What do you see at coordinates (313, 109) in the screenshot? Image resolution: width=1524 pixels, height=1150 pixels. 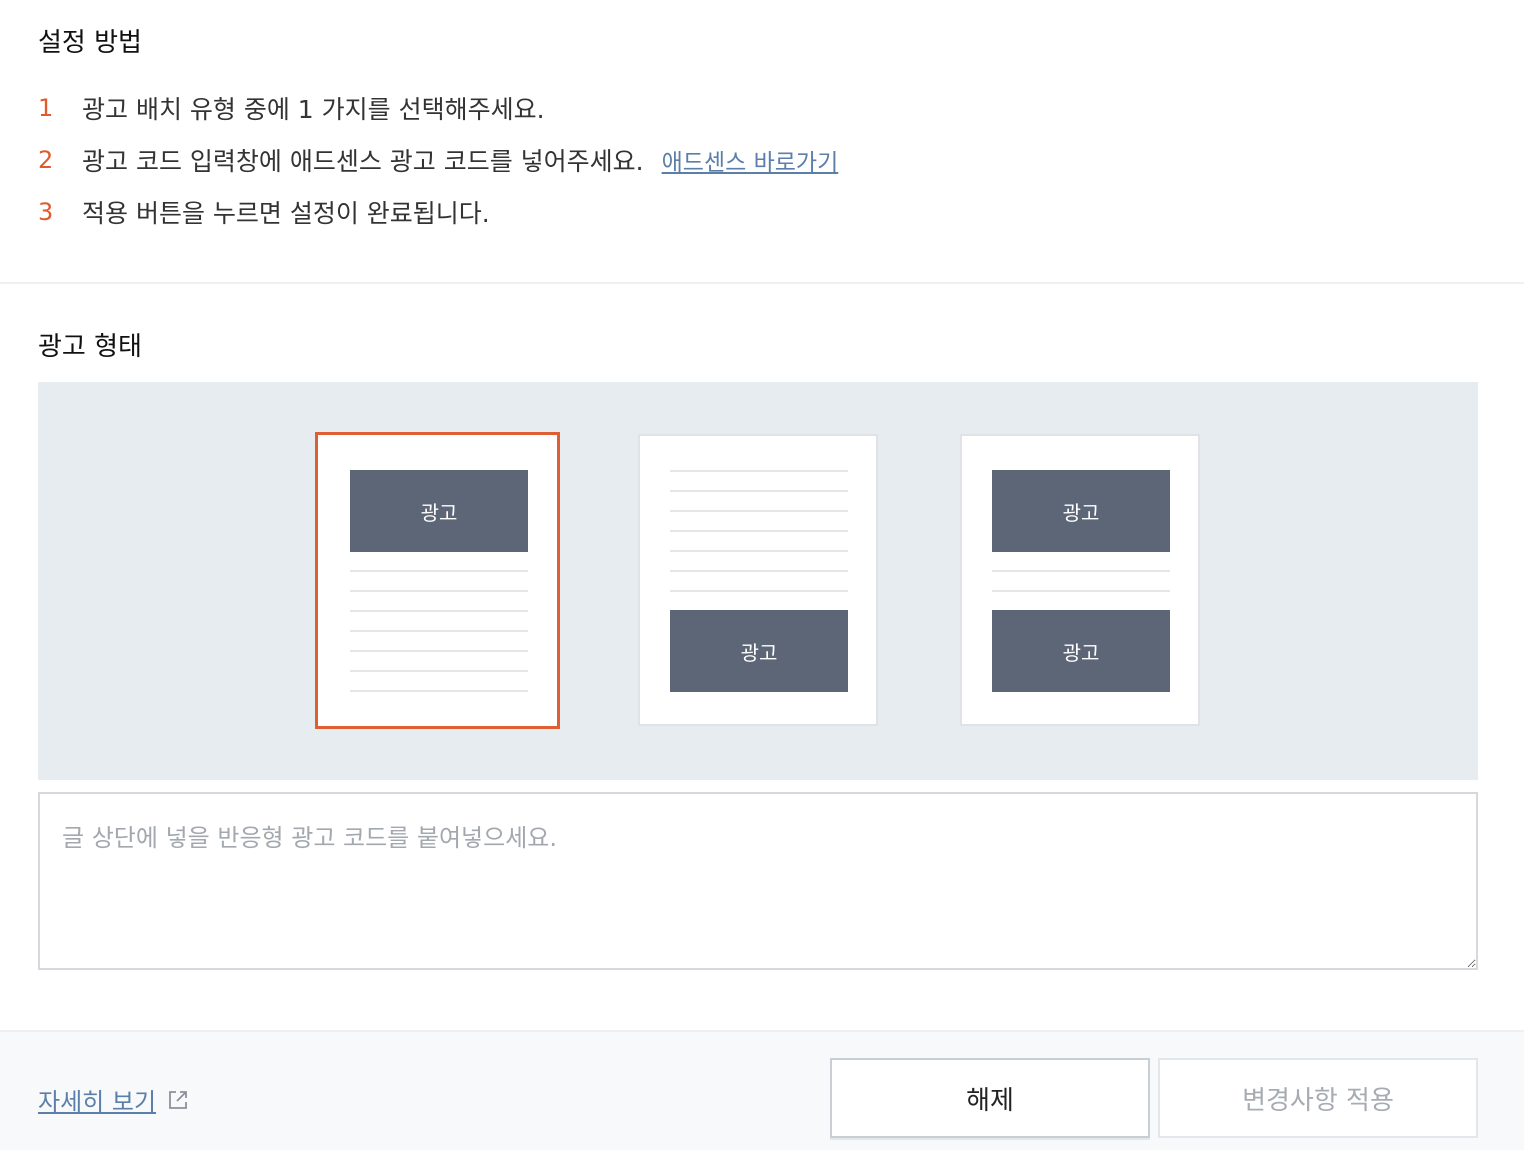 I see `step-text: 광고 배치 유형 중에 1 가지를 선택해주세요.` at bounding box center [313, 109].